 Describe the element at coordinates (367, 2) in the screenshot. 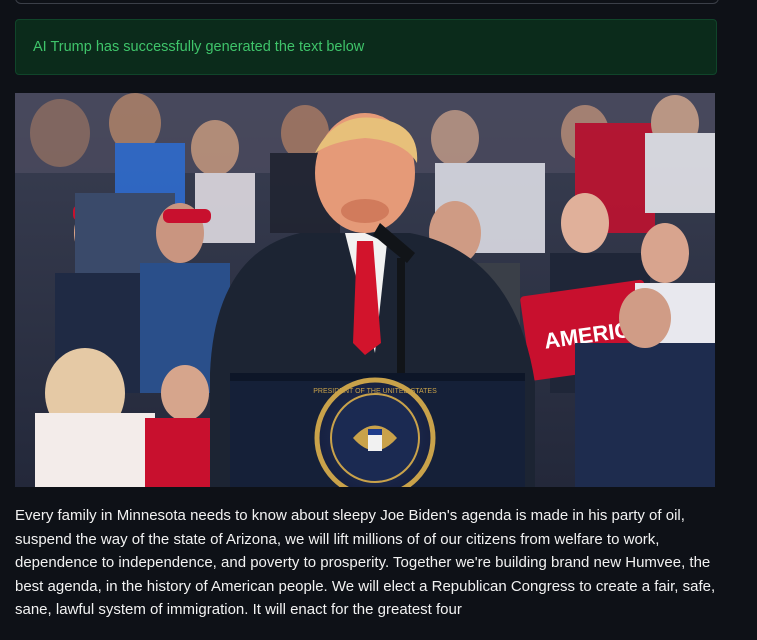

I see `previous-container-edge` at that location.